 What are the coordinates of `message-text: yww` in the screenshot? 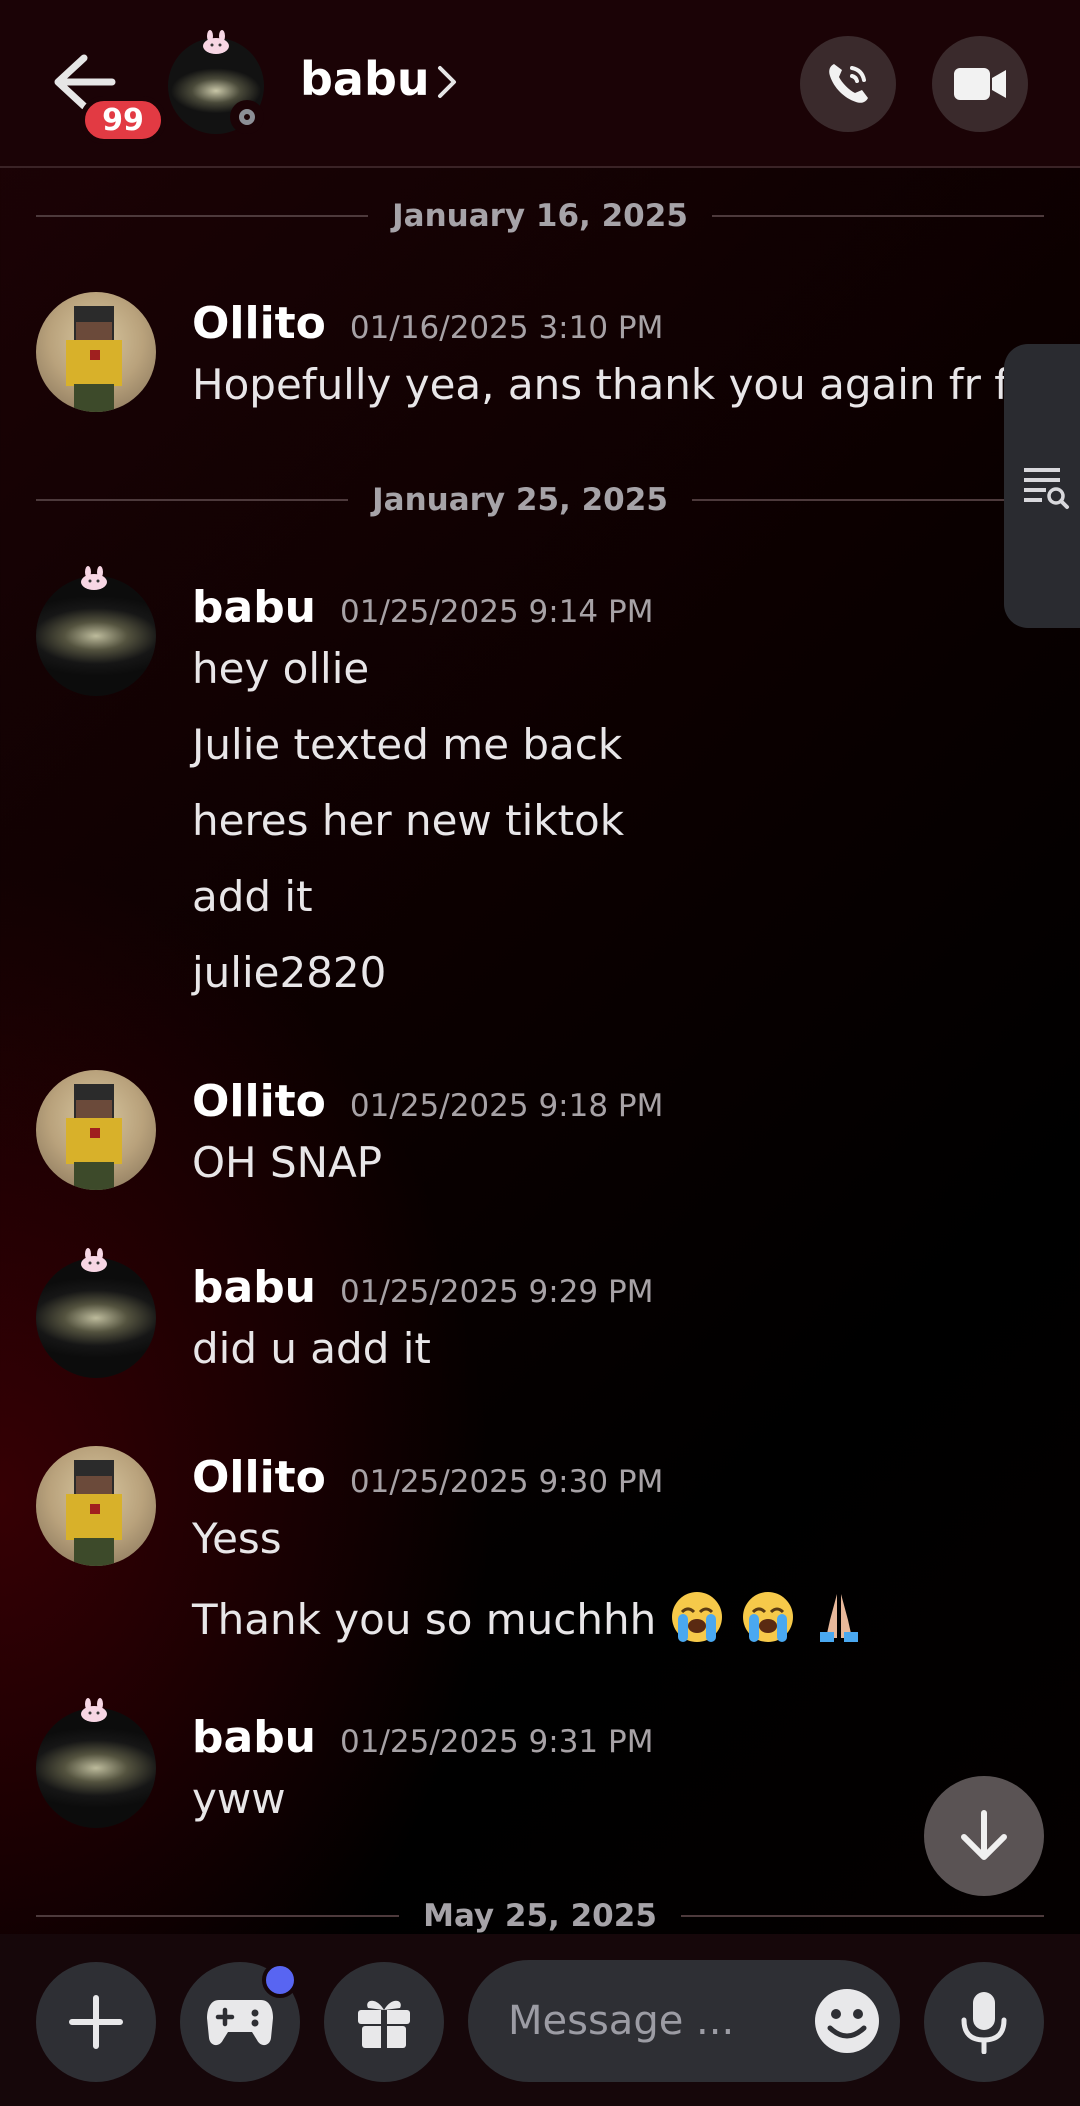 It's located at (239, 1798).